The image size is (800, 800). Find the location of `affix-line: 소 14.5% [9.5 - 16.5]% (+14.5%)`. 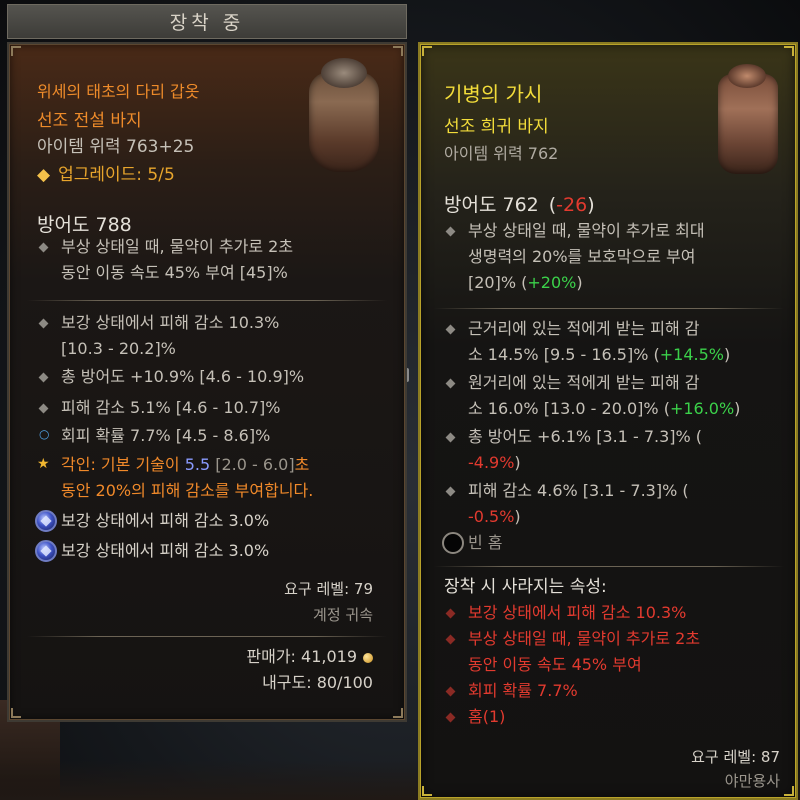

affix-line: 소 14.5% [9.5 - 16.5]% (+14.5%) is located at coordinates (599, 355).